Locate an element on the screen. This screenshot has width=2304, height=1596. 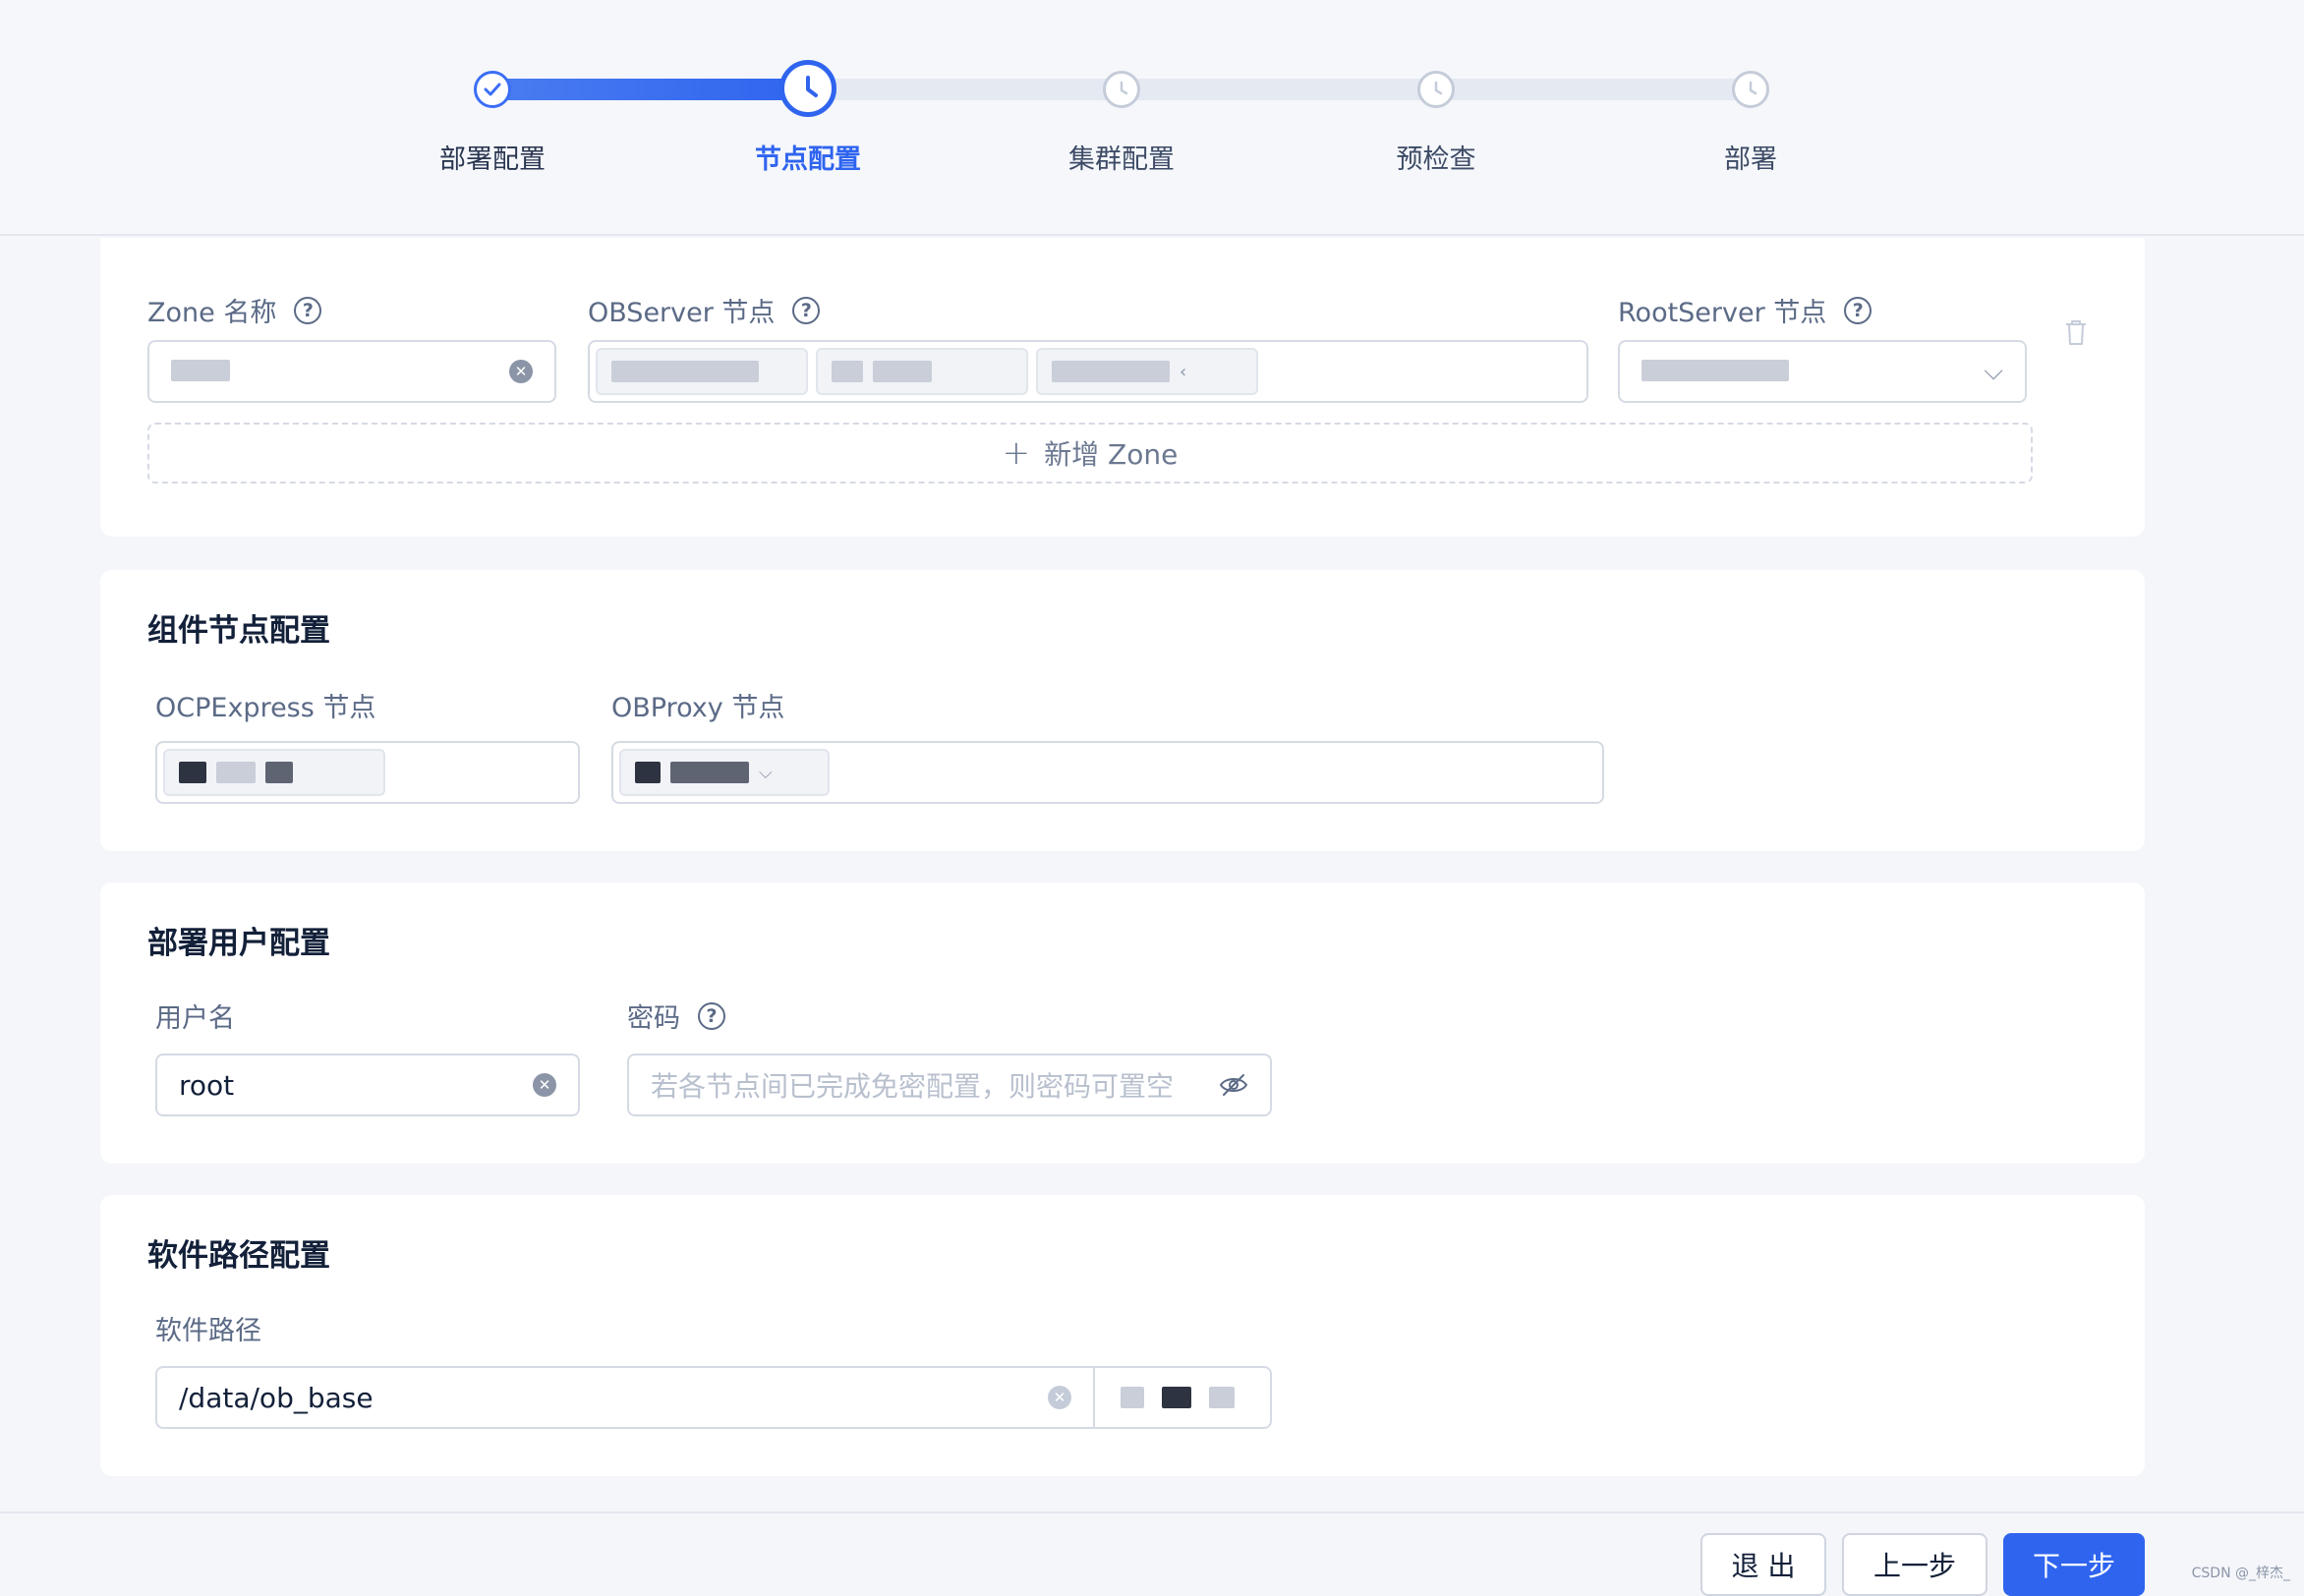
rootserver-label: RootServer 节点 ? is located at coordinates (1745, 310).